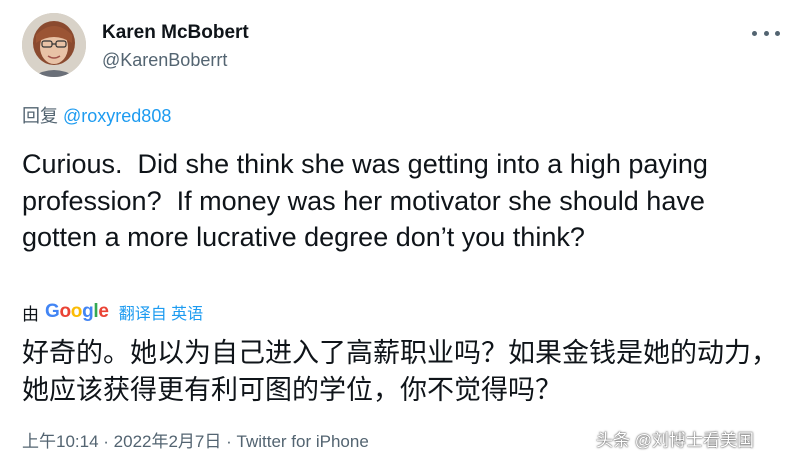  I want to click on tweet-time: 上午10:14, so click(60, 441).